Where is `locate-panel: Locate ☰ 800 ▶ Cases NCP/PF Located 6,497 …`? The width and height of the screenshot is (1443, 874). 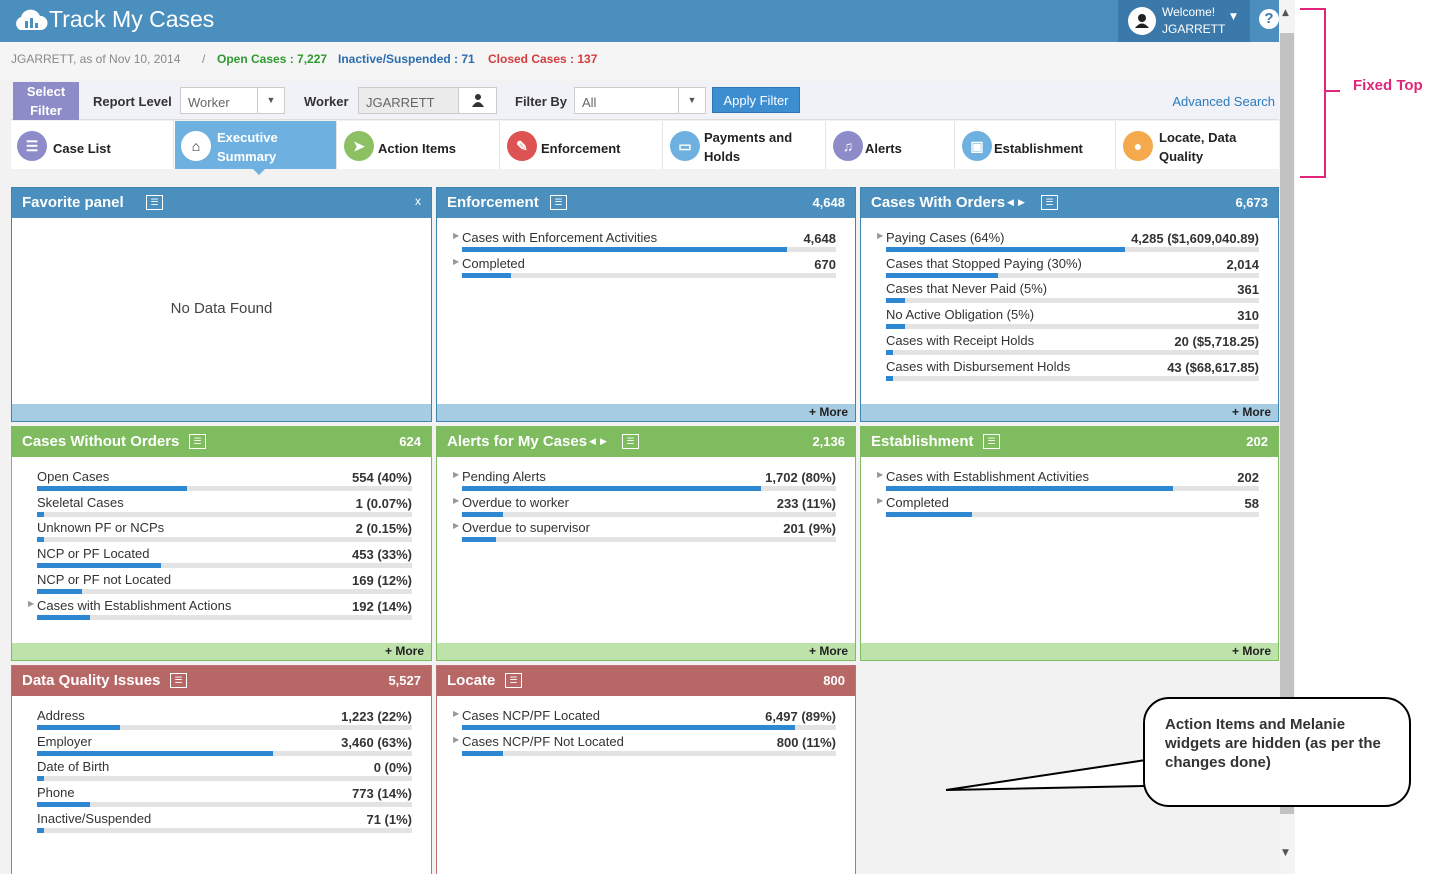
locate-panel: Locate ☰ 800 ▶ Cases NCP/PF Located 6,497 … is located at coordinates (646, 769).